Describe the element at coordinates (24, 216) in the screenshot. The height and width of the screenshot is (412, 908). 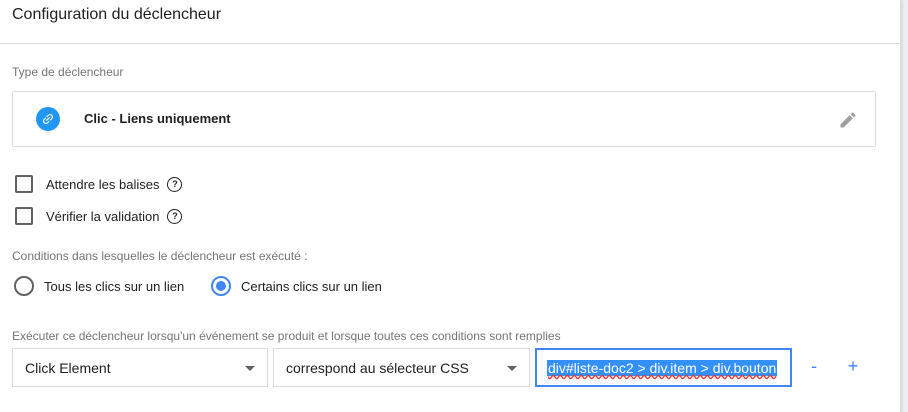
I see `check-validation-checkbox` at that location.